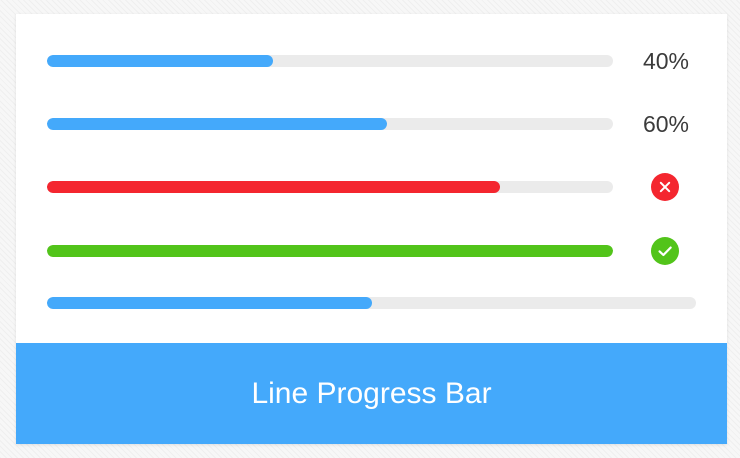  What do you see at coordinates (665, 251) in the screenshot?
I see `check-circle-icon` at bounding box center [665, 251].